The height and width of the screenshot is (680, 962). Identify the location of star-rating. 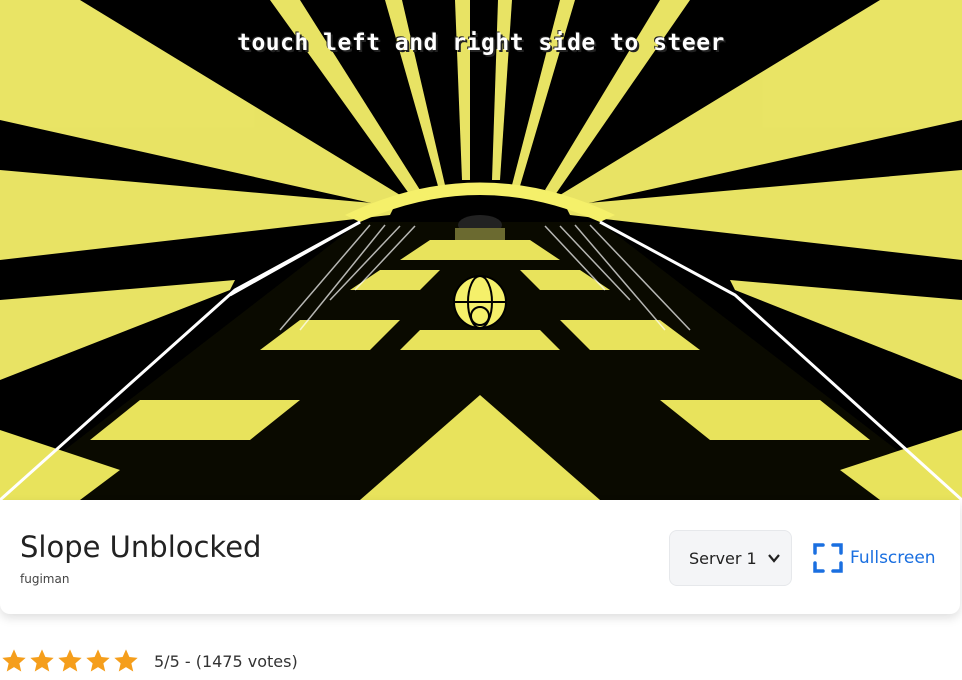
(70, 661).